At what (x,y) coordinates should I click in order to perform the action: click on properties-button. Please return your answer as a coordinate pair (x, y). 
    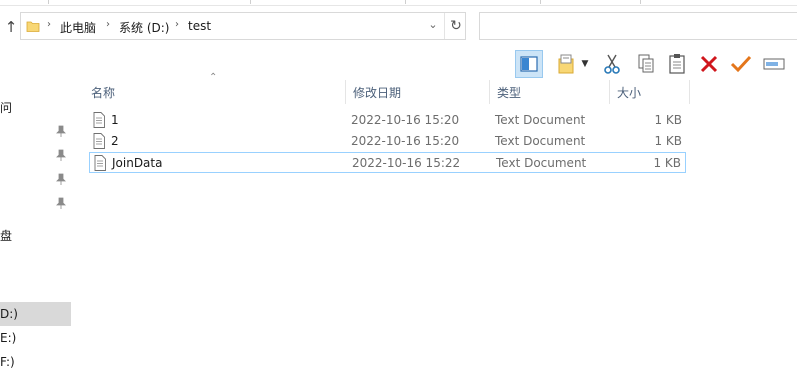
    Looking at the image, I should click on (741, 64).